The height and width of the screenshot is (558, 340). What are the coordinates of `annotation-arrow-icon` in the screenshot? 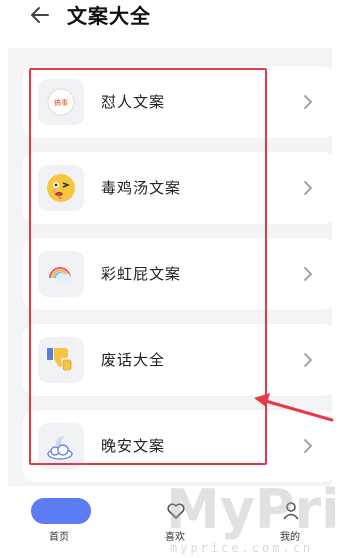 It's located at (294, 407).